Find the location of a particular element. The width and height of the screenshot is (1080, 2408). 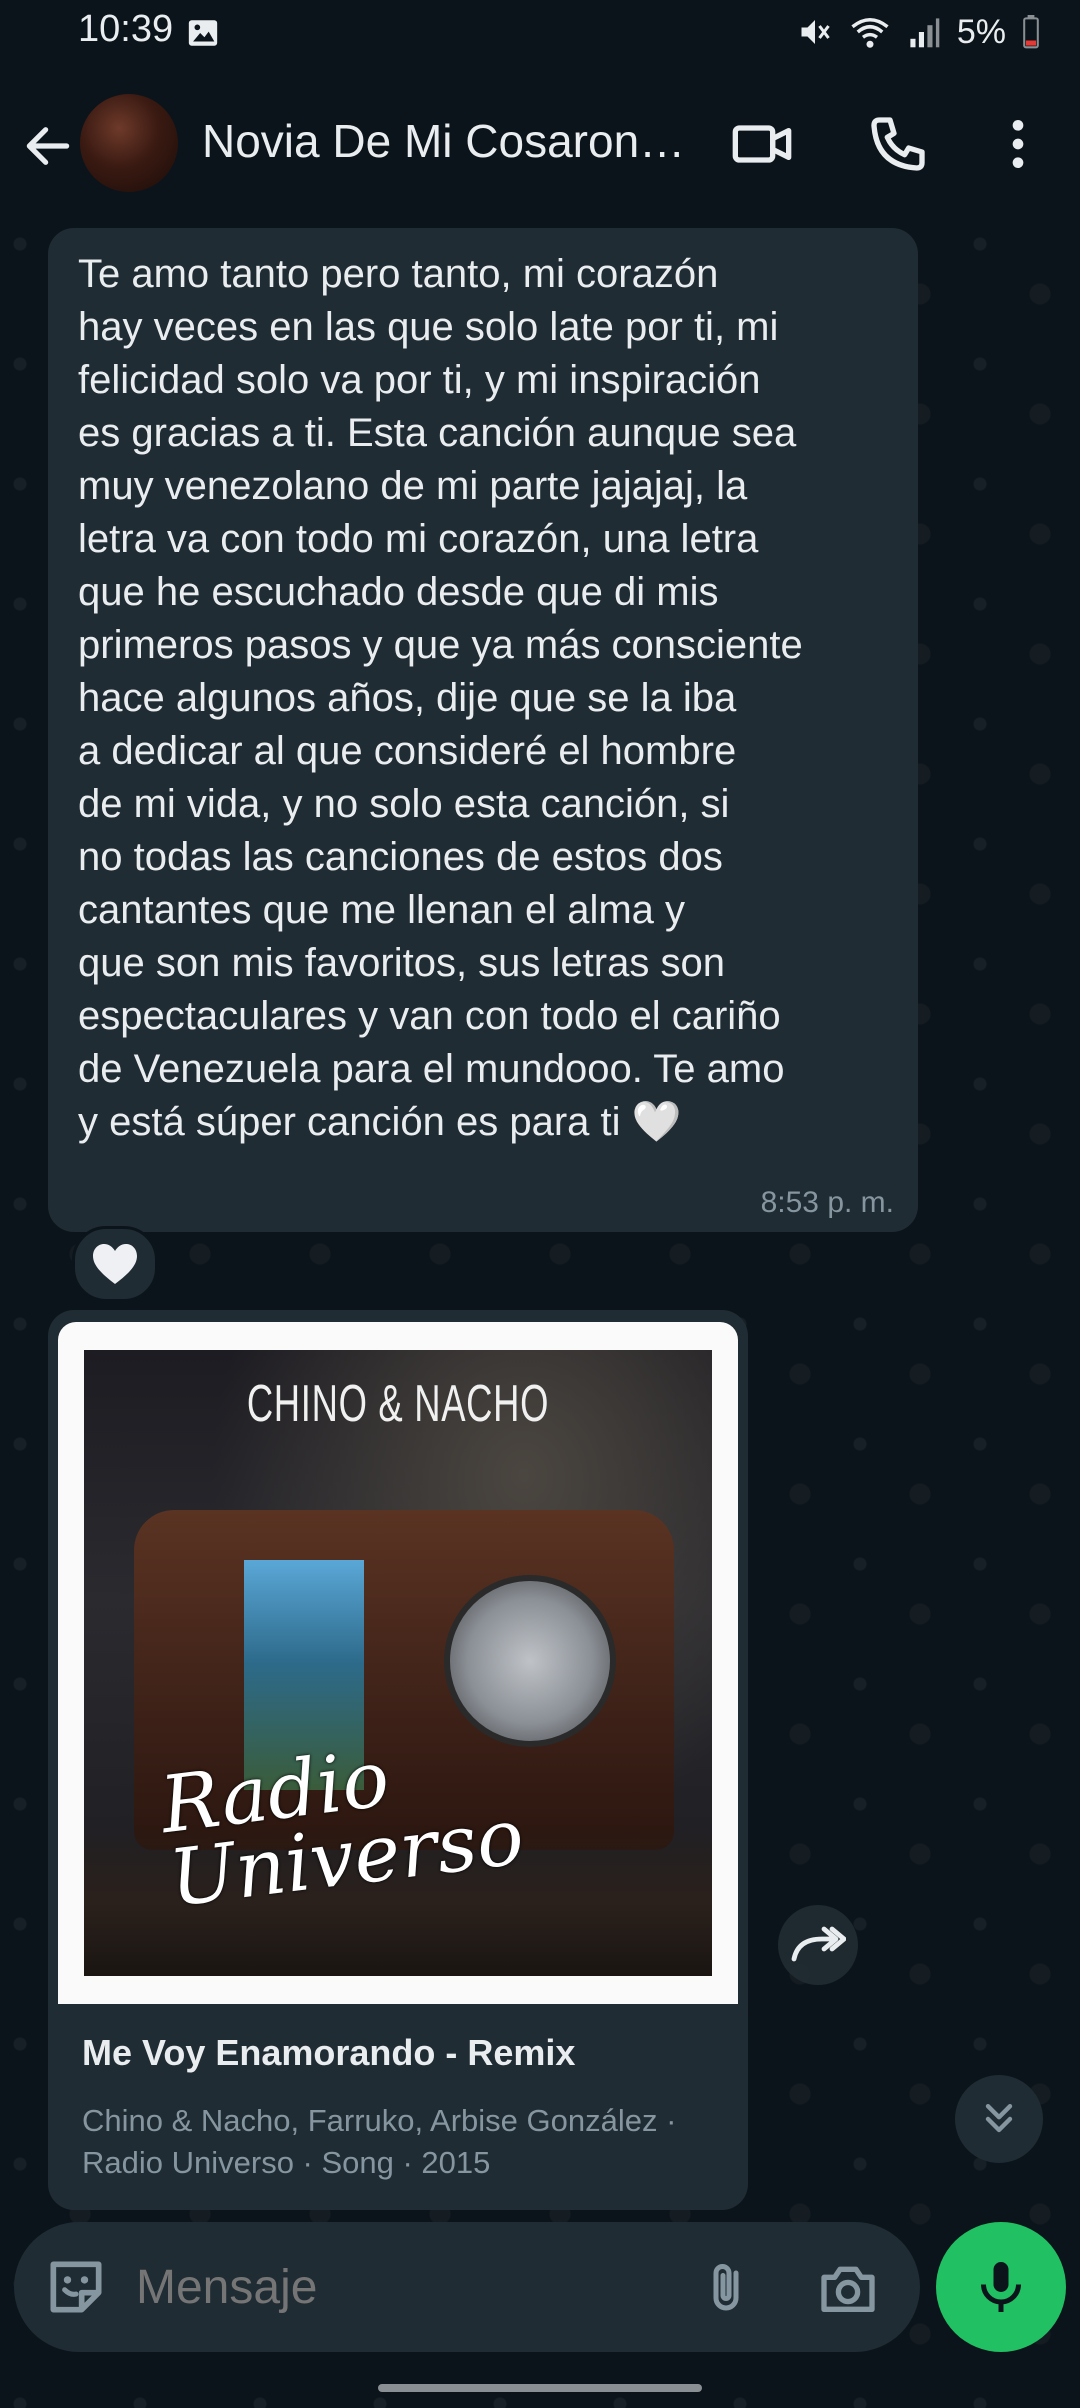

scroll-to-bottom-button is located at coordinates (999, 2119).